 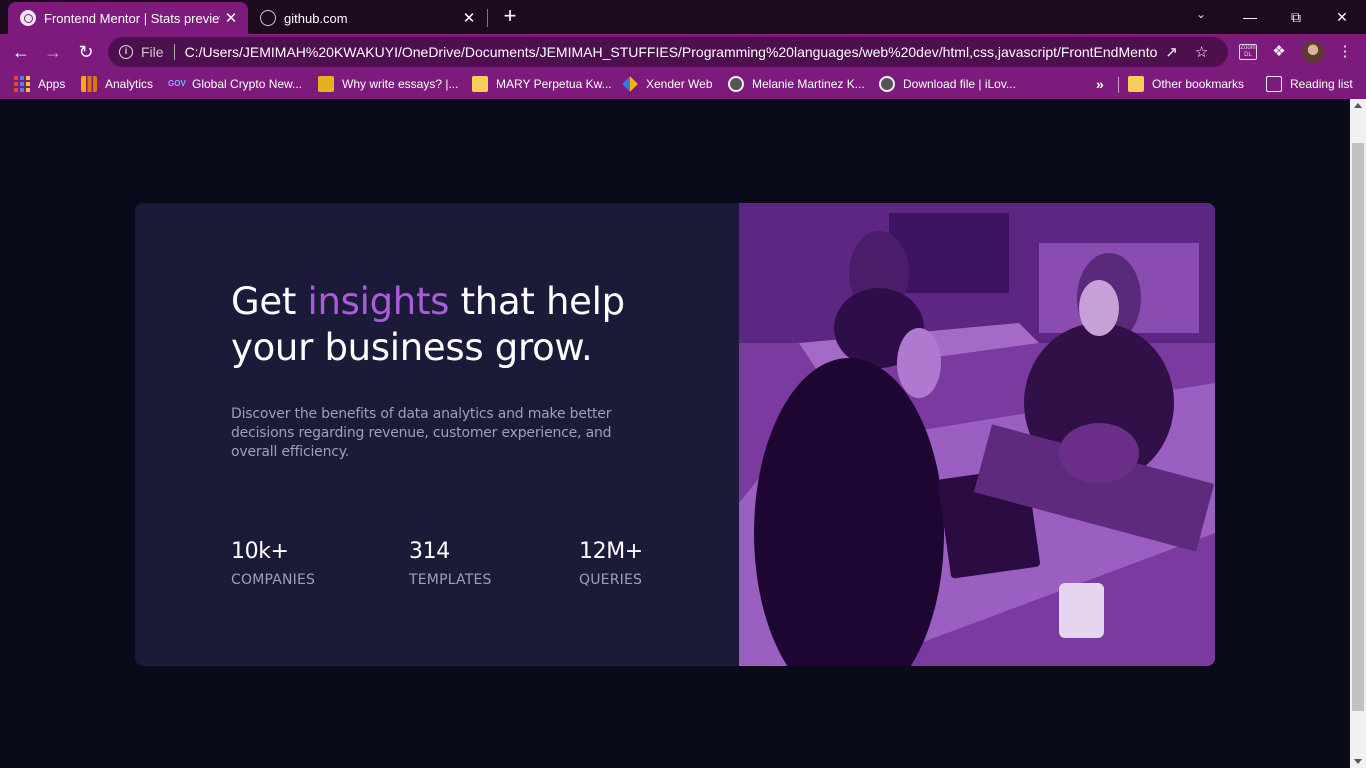 I want to click on menu-kebab-icon: ⋮, so click(x=1345, y=52).